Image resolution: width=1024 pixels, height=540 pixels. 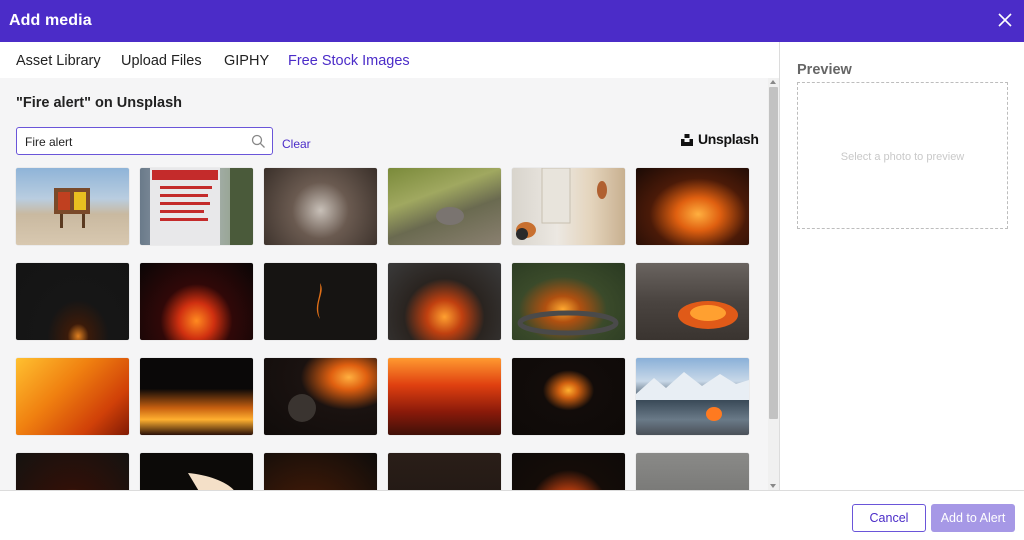 I want to click on dialog-footer: Cancel Add to Alert, so click(x=512, y=515).